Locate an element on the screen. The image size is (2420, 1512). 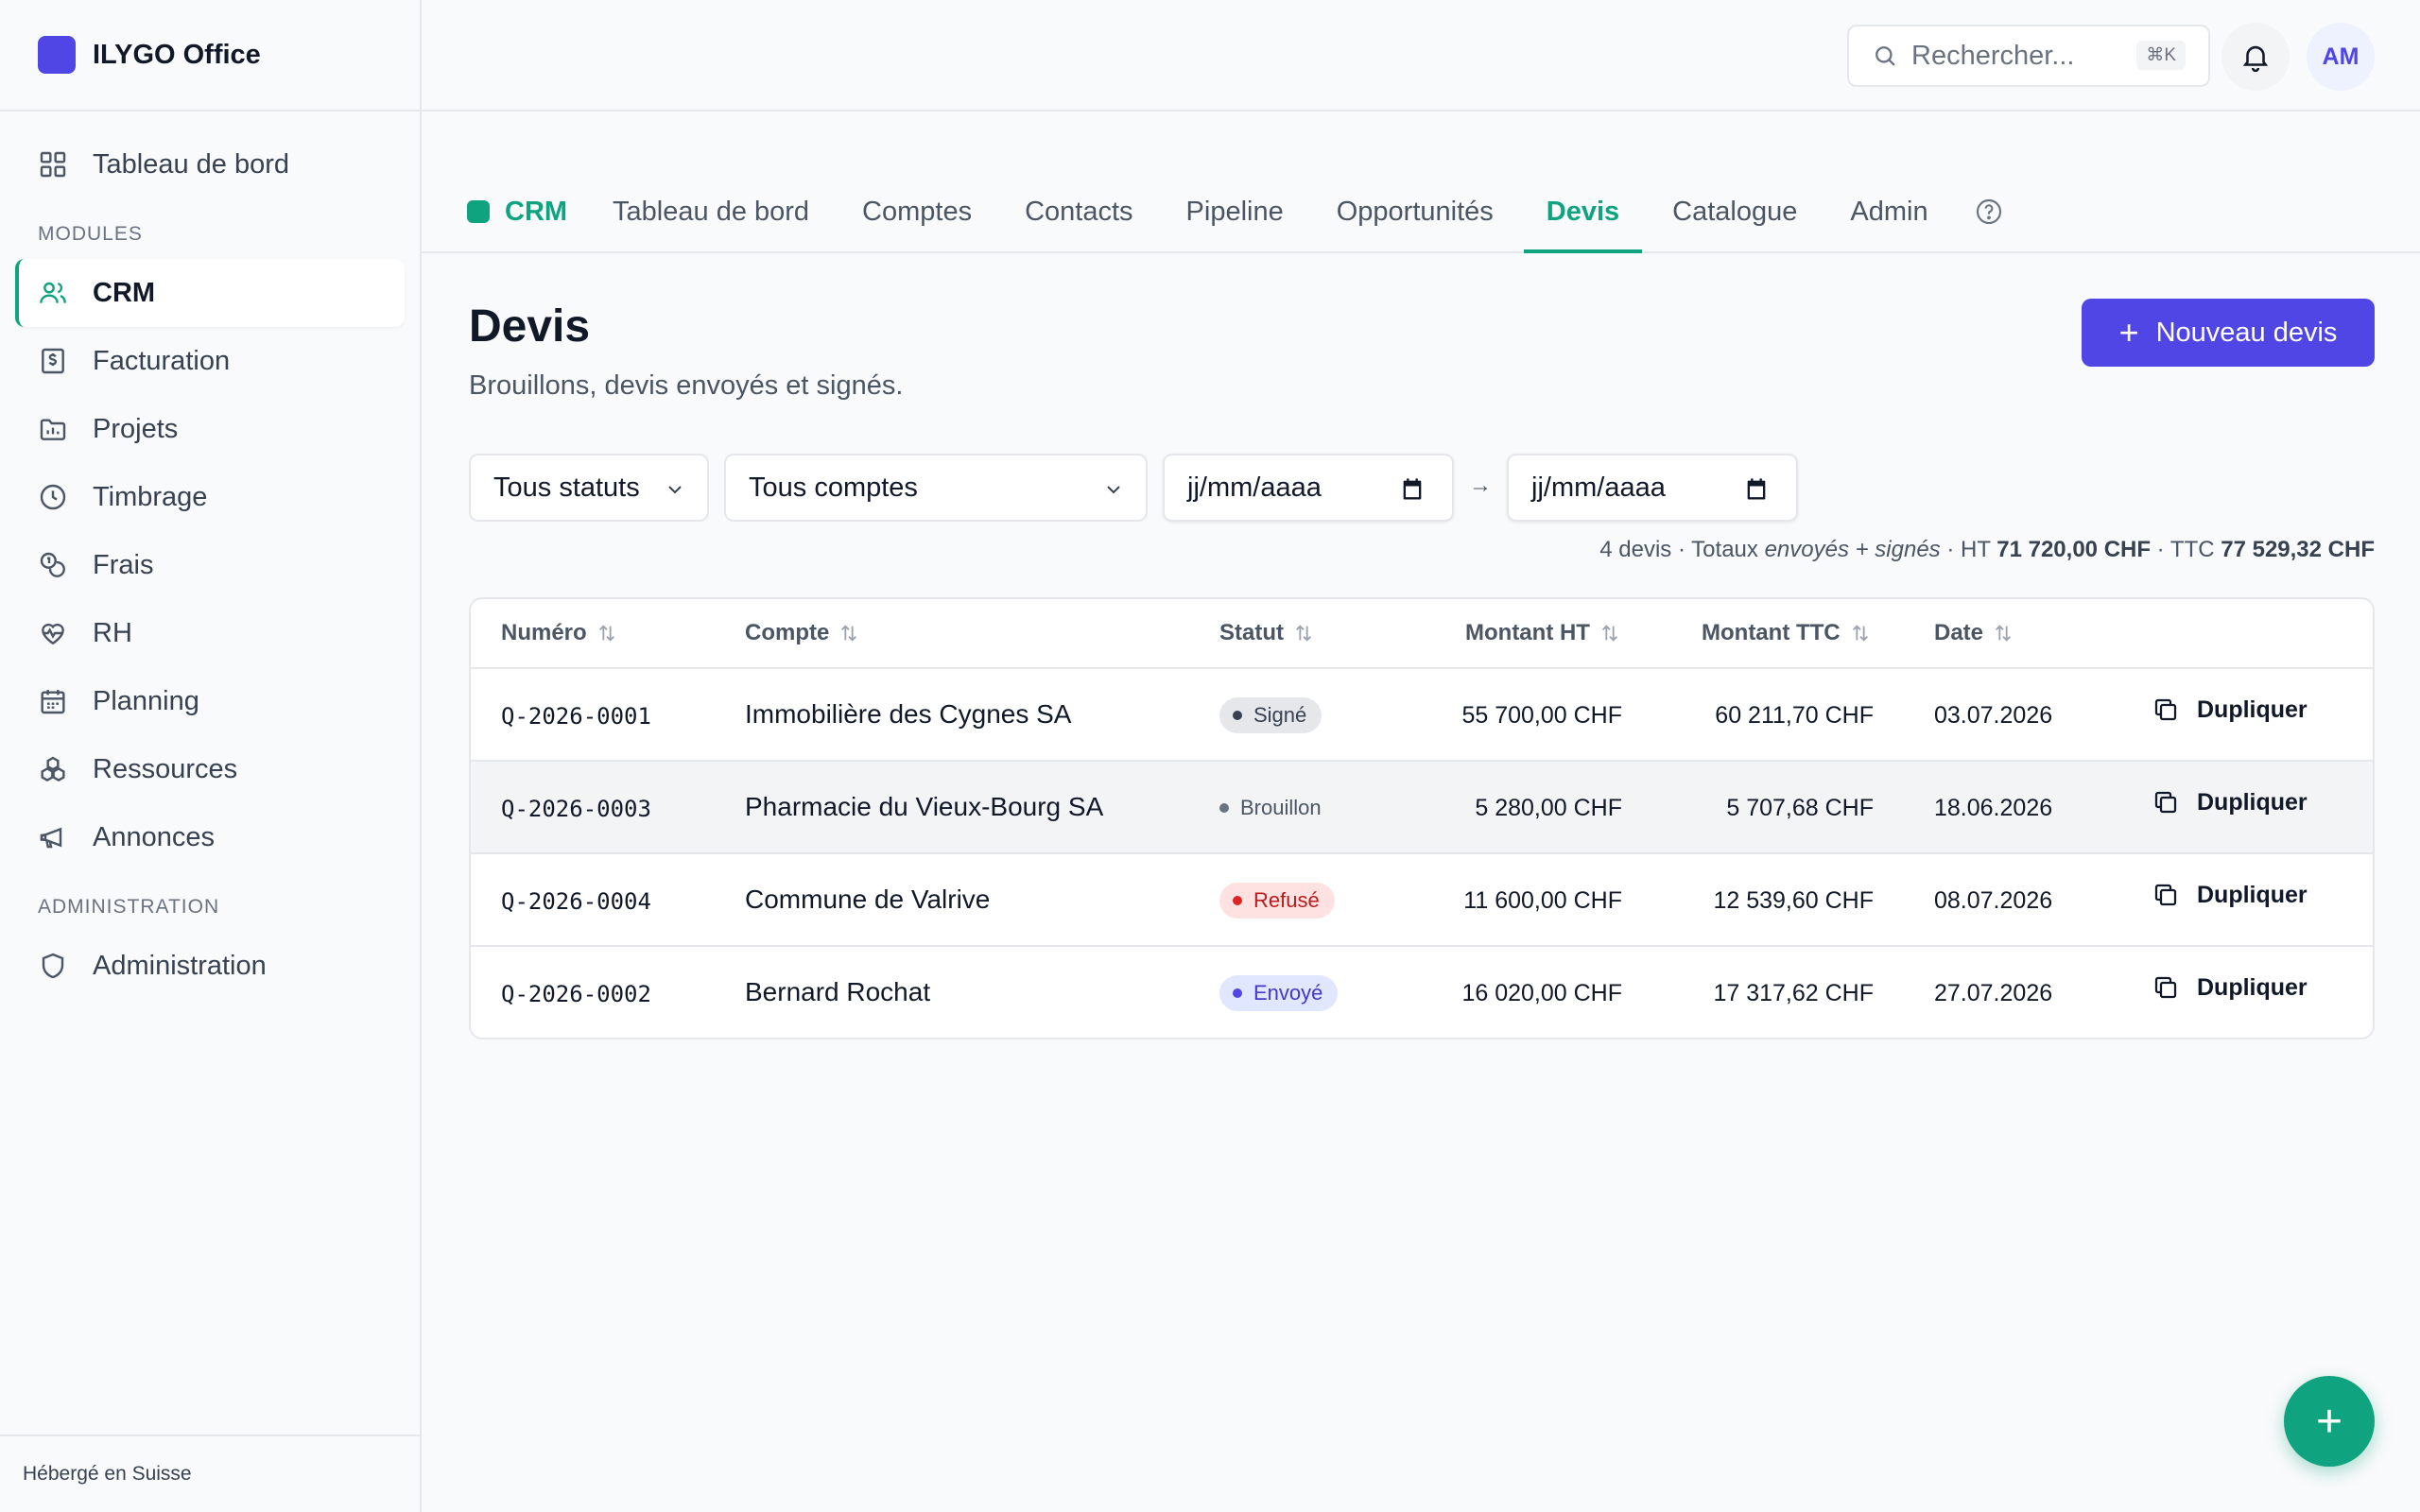
search-icon is located at coordinates (1886, 56).